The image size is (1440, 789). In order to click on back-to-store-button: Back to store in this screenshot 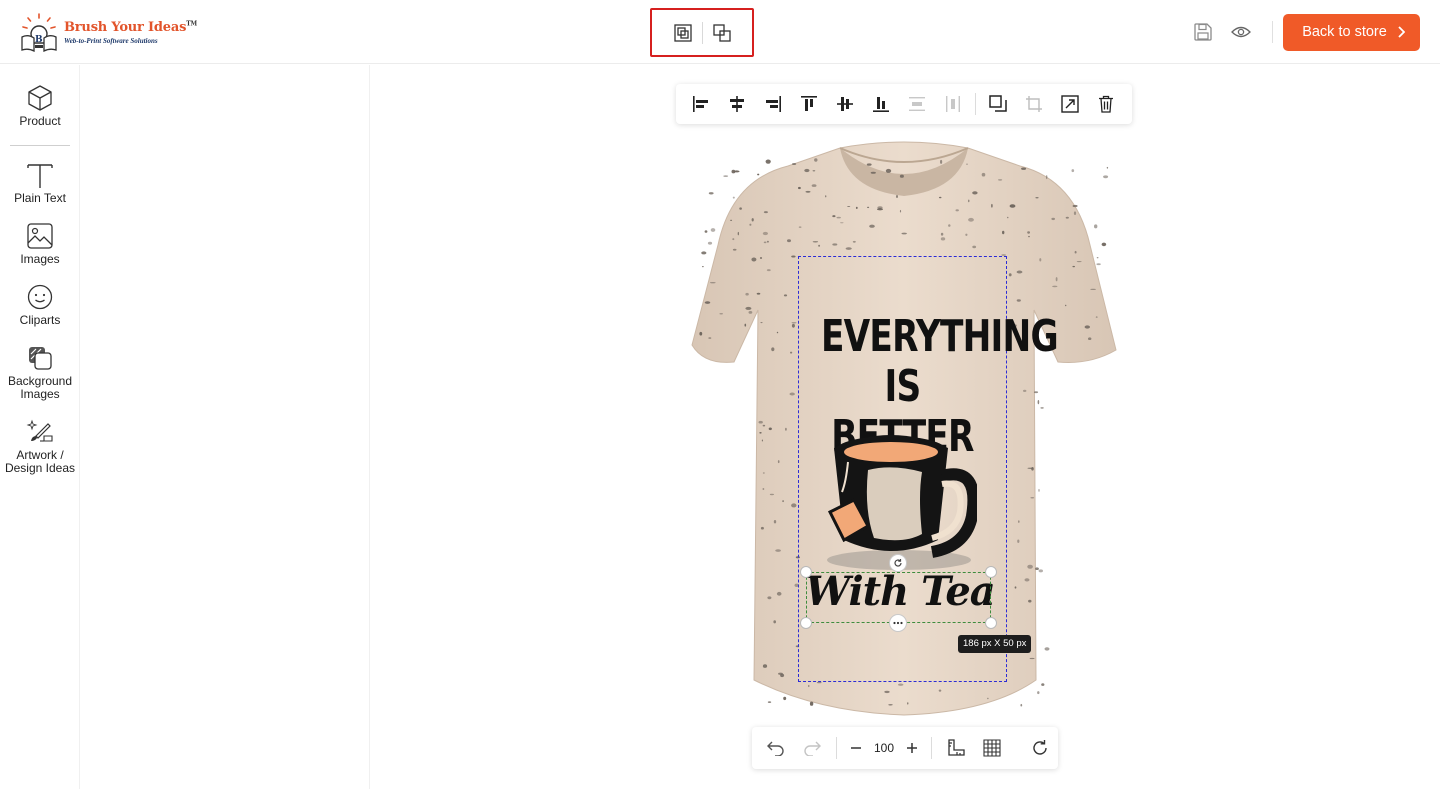, I will do `click(1351, 32)`.